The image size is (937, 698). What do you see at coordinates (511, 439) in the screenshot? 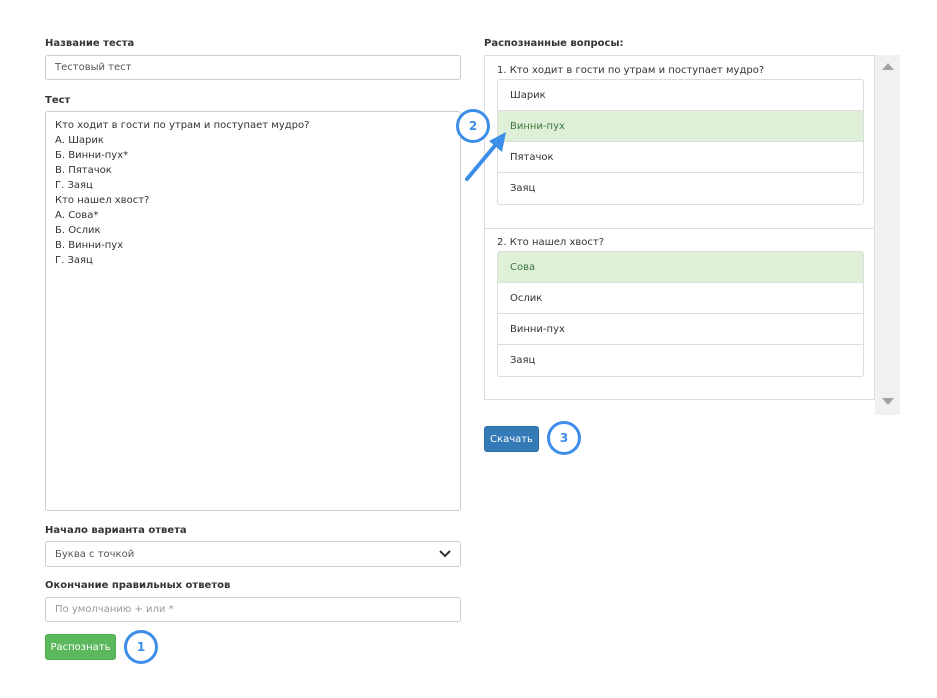
I see `download-button: Скачать` at bounding box center [511, 439].